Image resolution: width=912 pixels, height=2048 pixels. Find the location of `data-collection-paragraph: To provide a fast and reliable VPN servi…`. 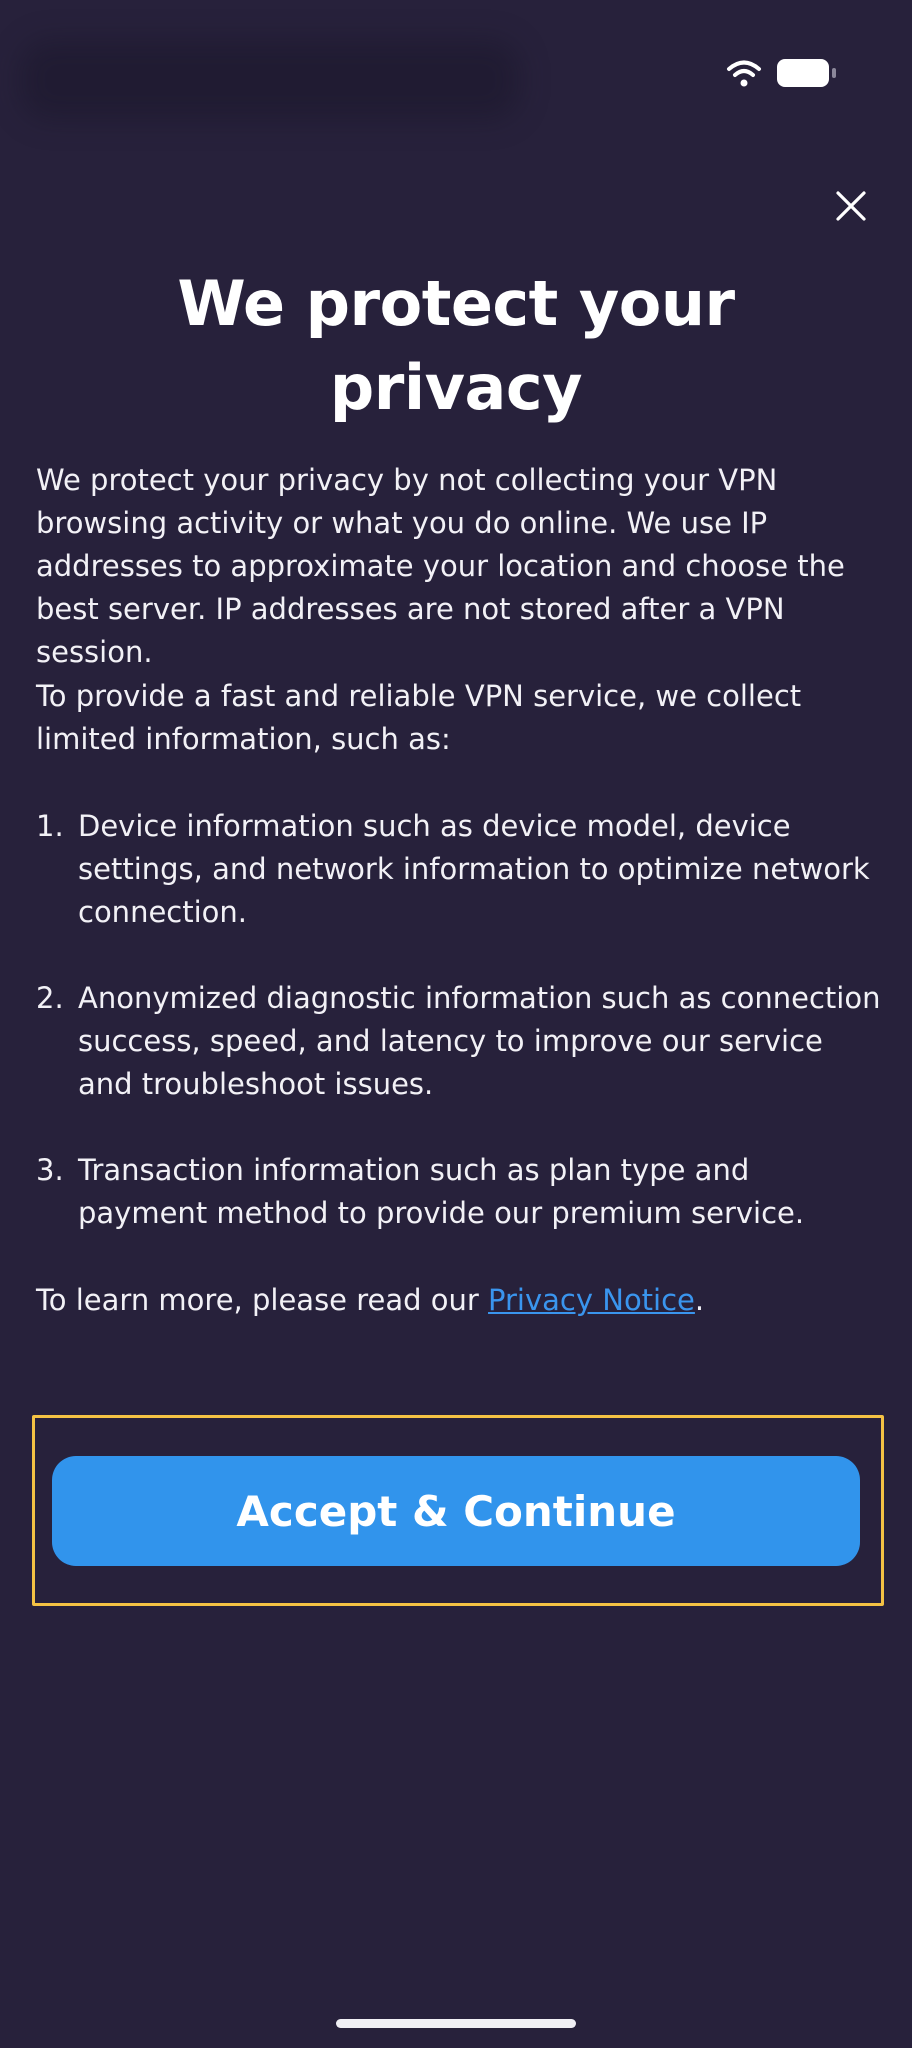

data-collection-paragraph: To provide a fast and reliable VPN servi… is located at coordinates (419, 717).